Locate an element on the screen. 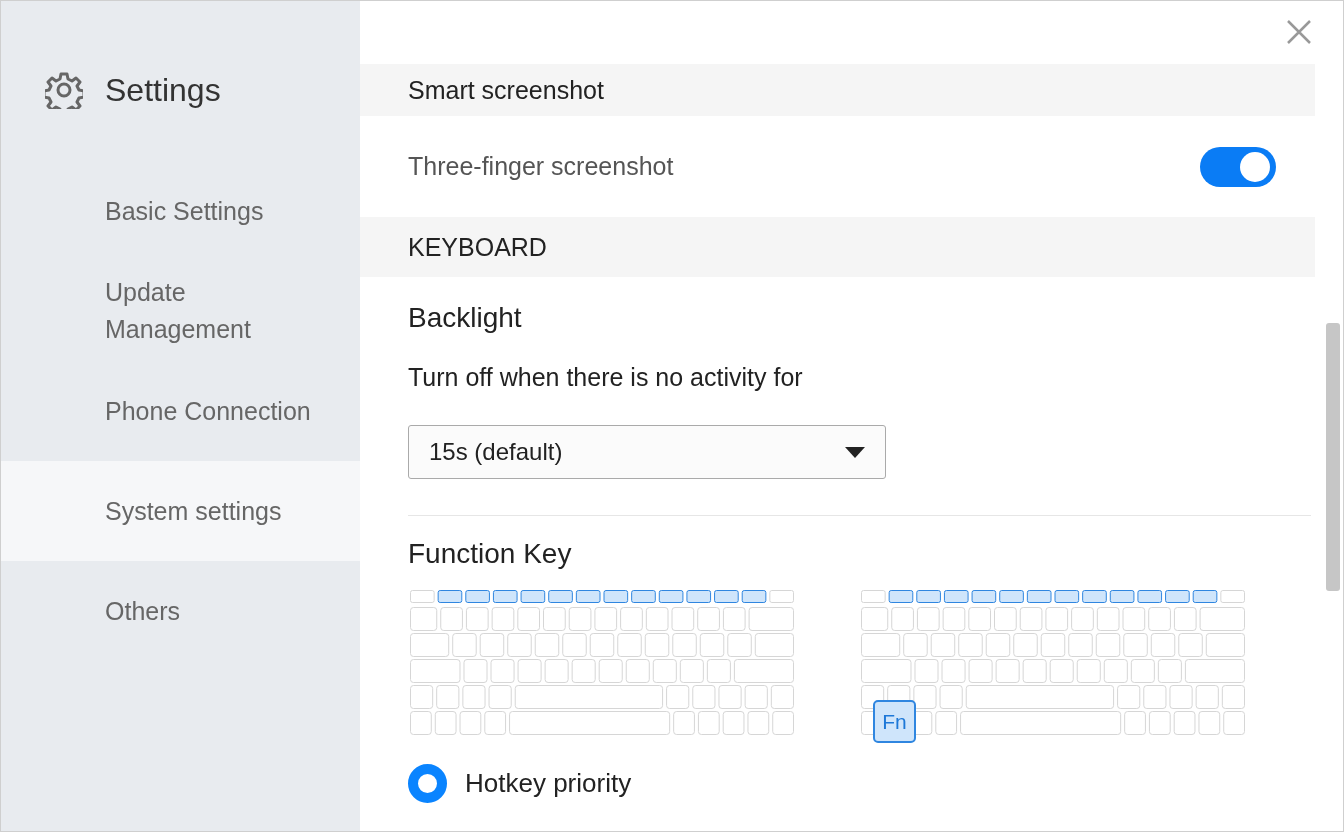 The image size is (1344, 832). sidebar-item: Others is located at coordinates (180, 611).